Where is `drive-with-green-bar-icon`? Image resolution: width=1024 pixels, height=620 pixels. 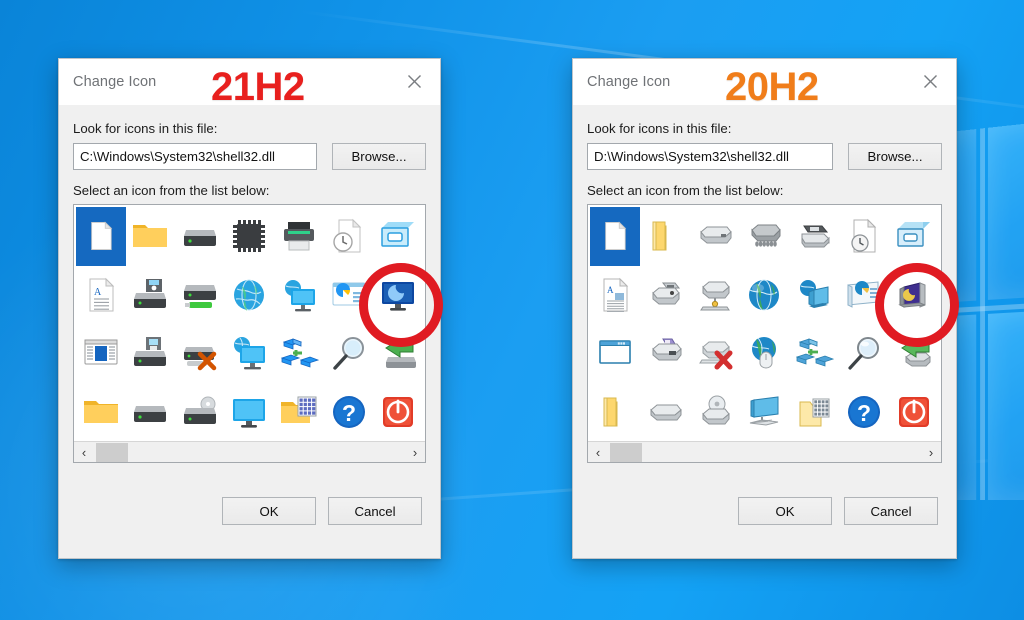
drive-with-green-bar-icon is located at coordinates (200, 295).